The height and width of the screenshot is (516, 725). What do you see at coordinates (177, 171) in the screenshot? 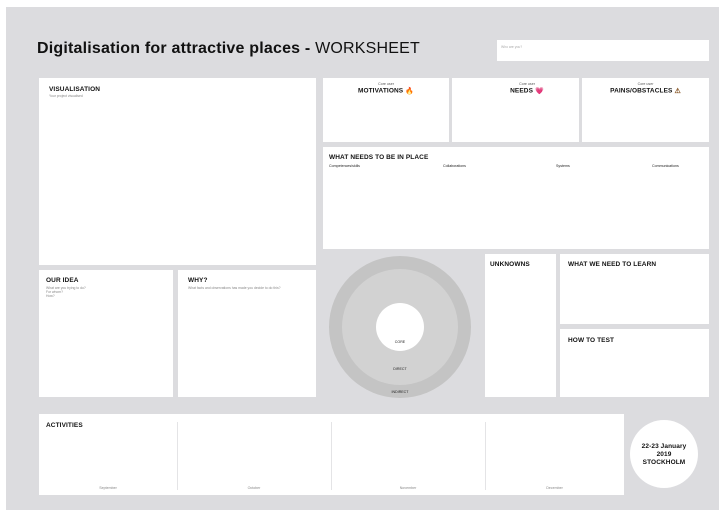
I see `visualisation-panel: VISUALISATION Your project visualised` at bounding box center [177, 171].